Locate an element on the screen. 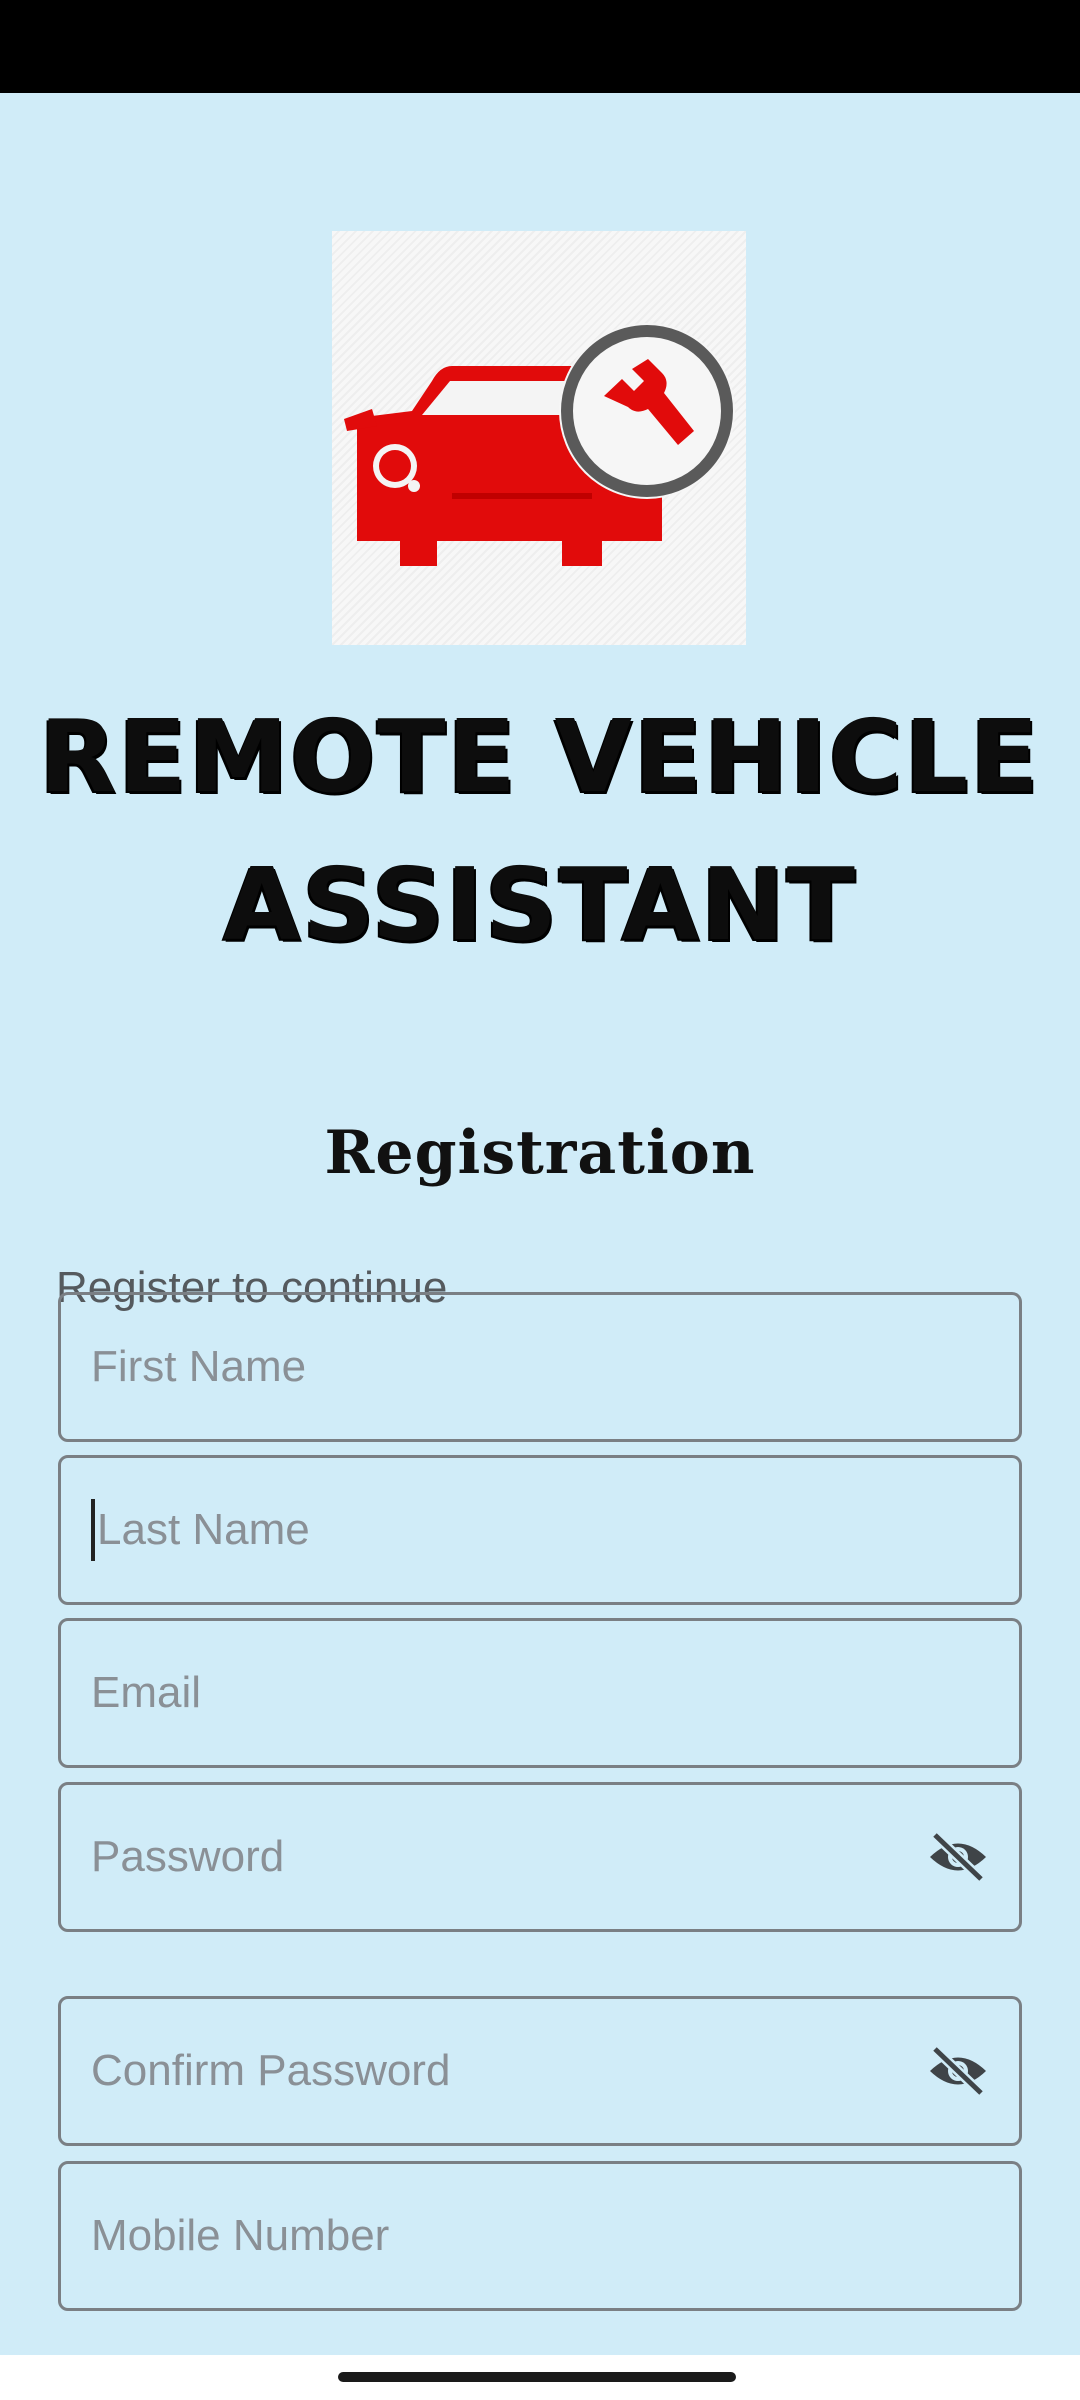 This screenshot has height=2400, width=1080. password-field: Password is located at coordinates (540, 1857).